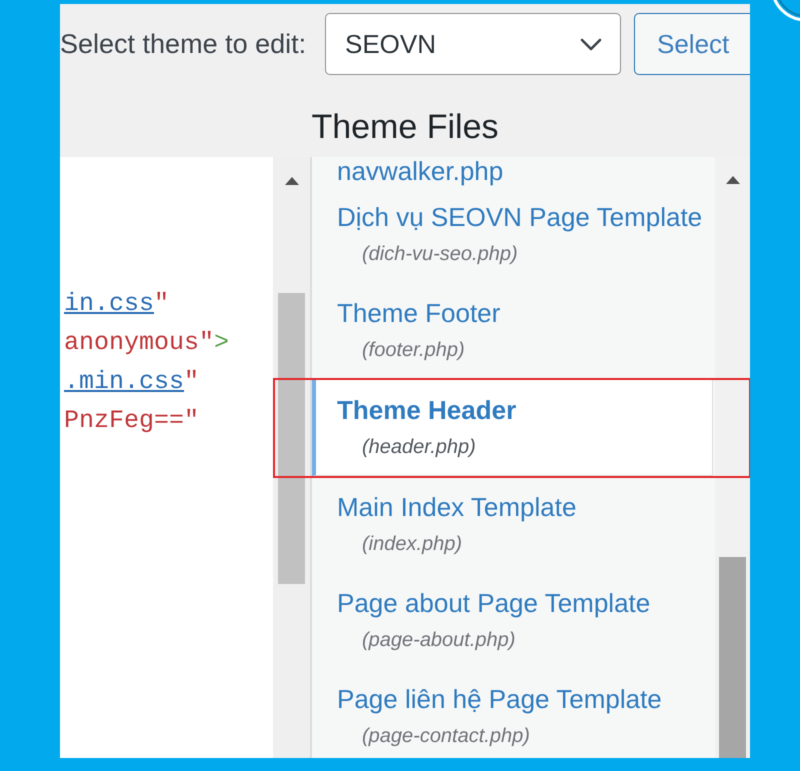 This screenshot has height=771, width=800. Describe the element at coordinates (512, 713) in the screenshot. I see `file-link: Page liên hệ Page Template (page-contact.php)` at that location.